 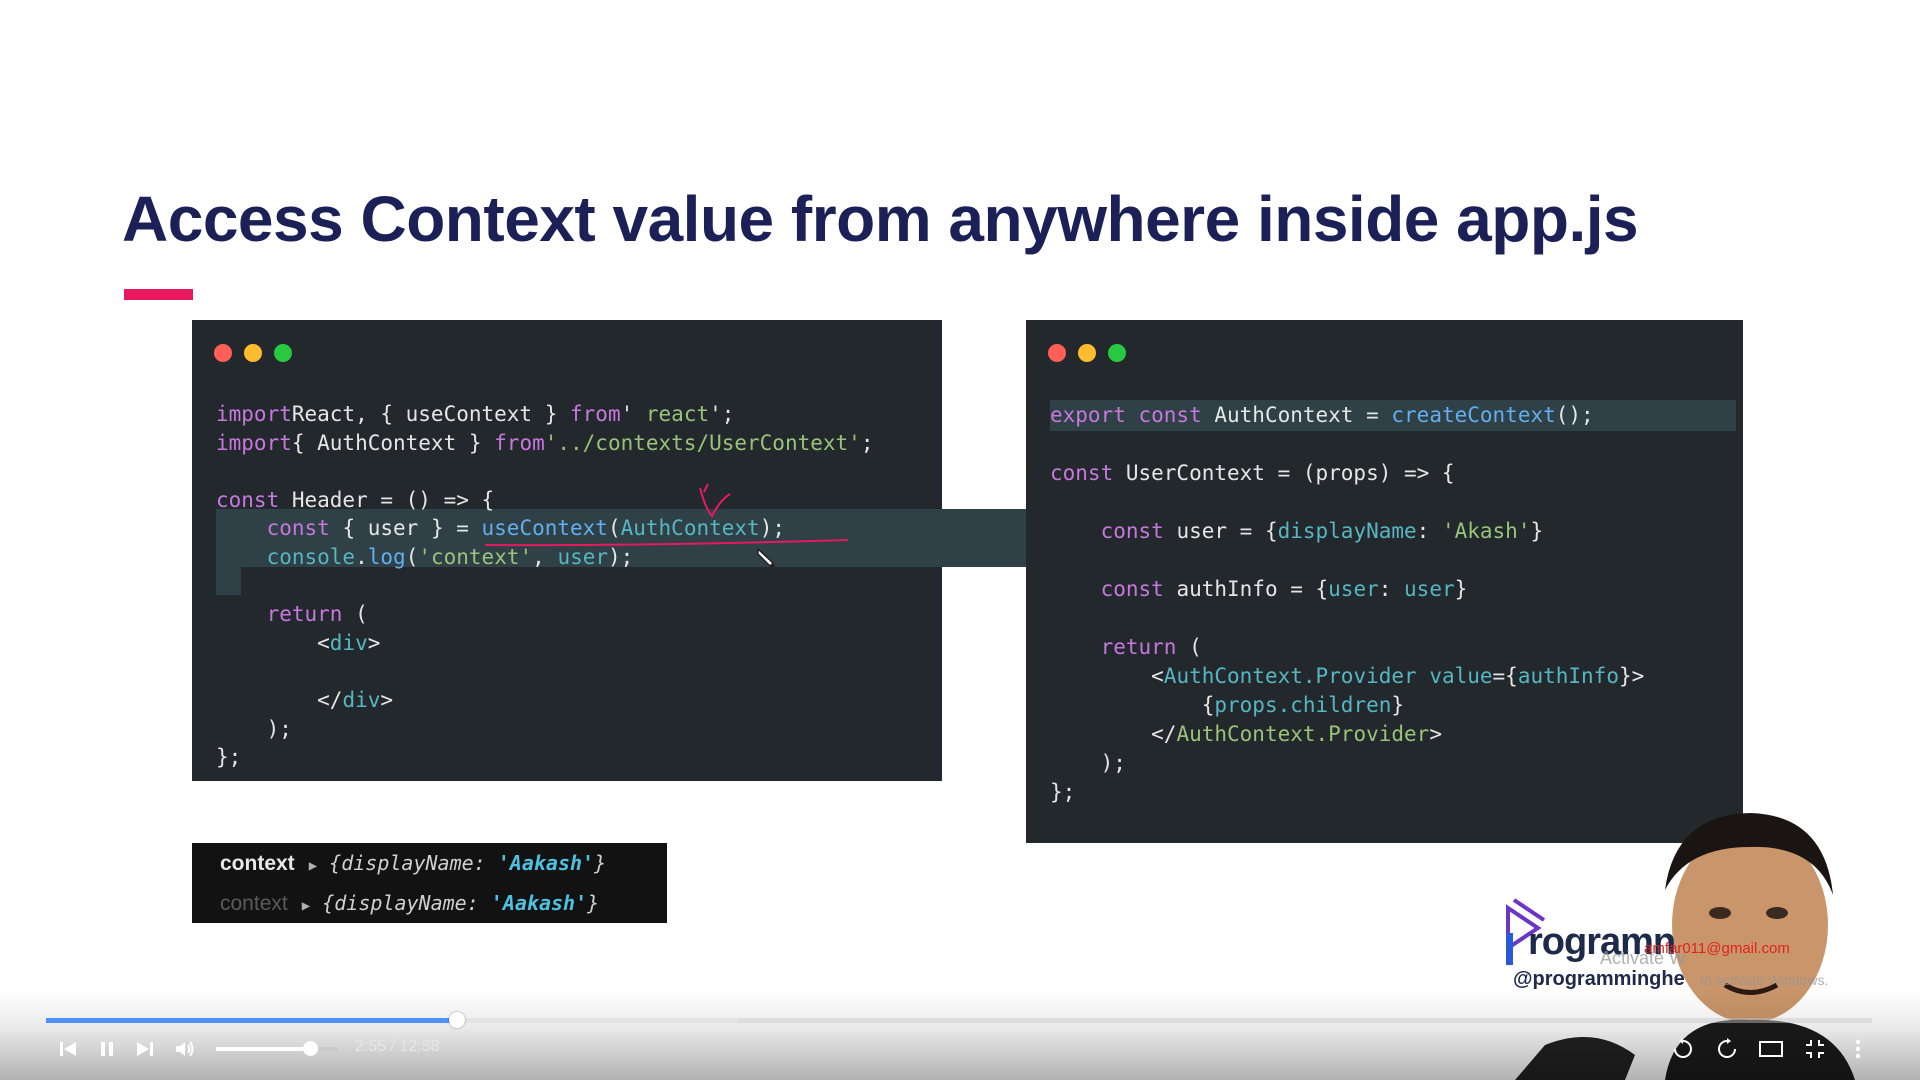 What do you see at coordinates (545, 556) in the screenshot?
I see `code-token: ,` at bounding box center [545, 556].